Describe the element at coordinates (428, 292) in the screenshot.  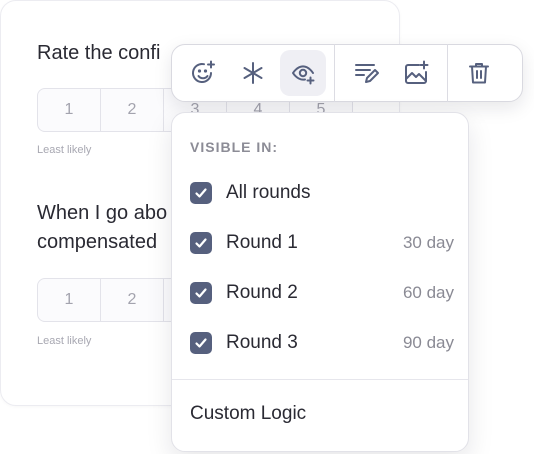
I see `option-meta: 60 day` at that location.